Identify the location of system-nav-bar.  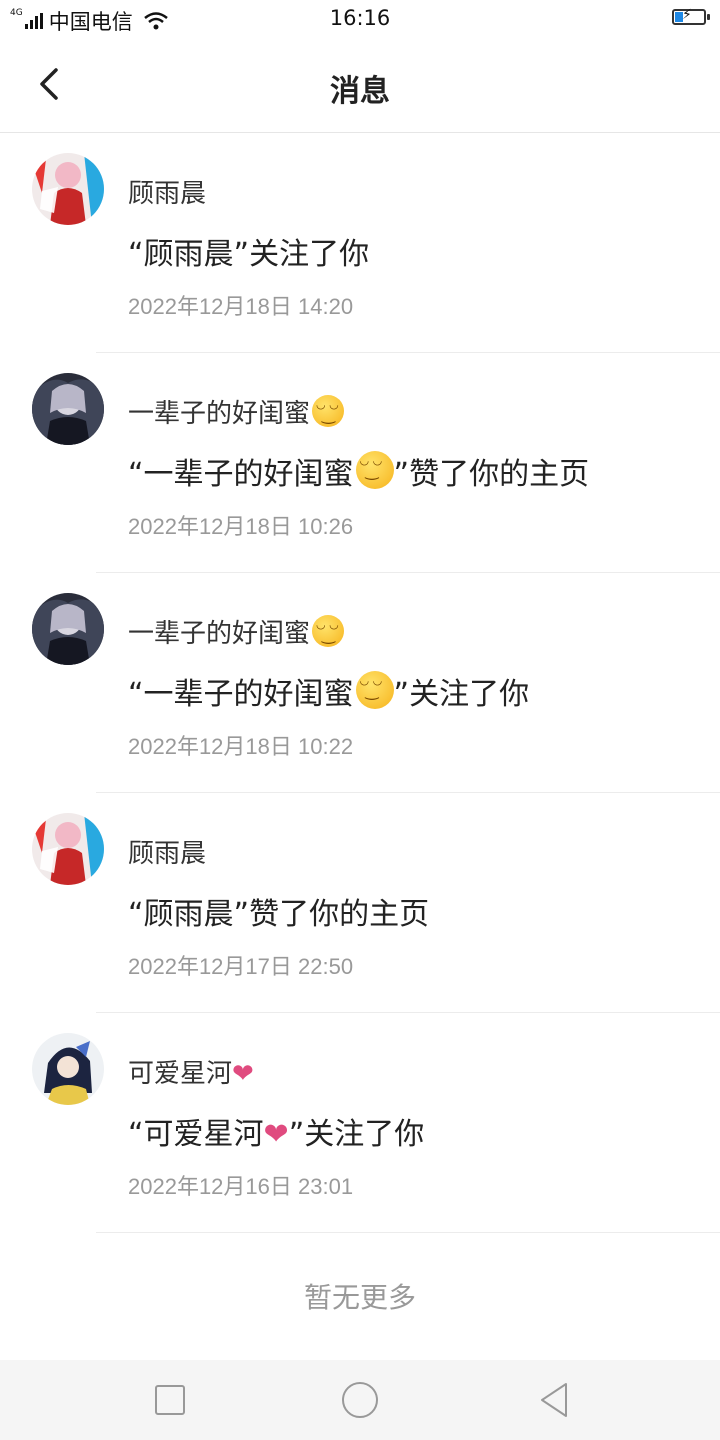
(360, 1400).